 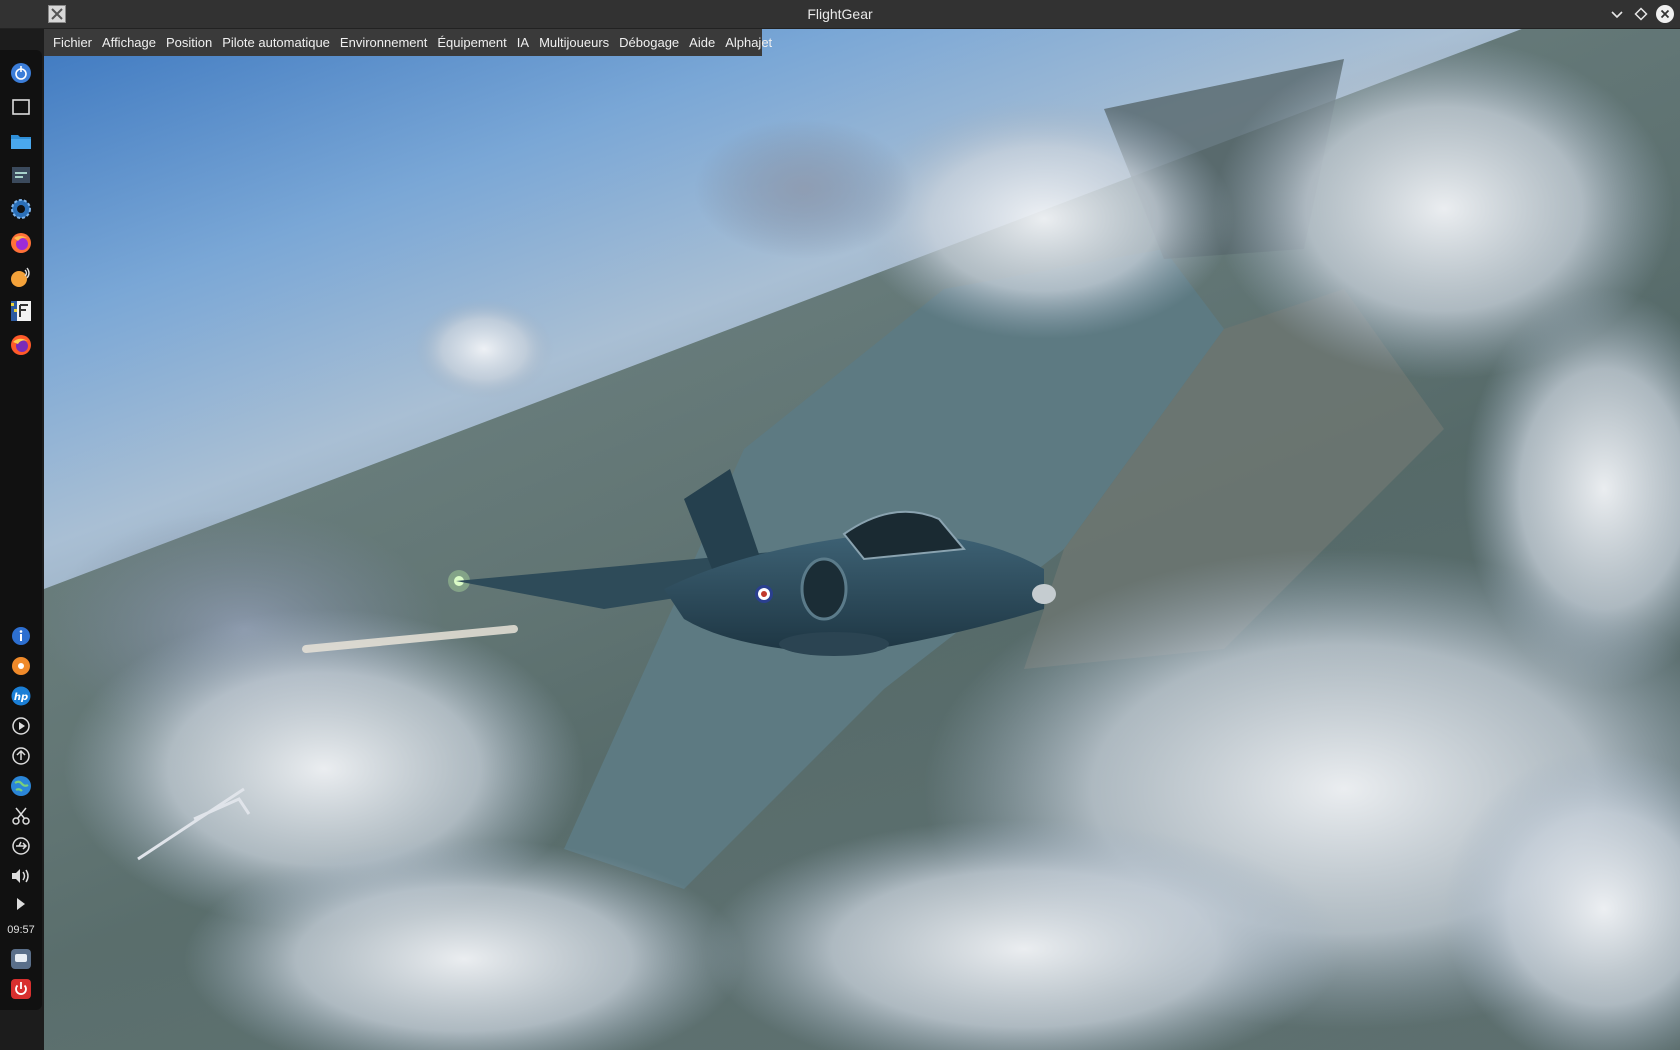 What do you see at coordinates (21, 816) in the screenshot?
I see `scissors-icon` at bounding box center [21, 816].